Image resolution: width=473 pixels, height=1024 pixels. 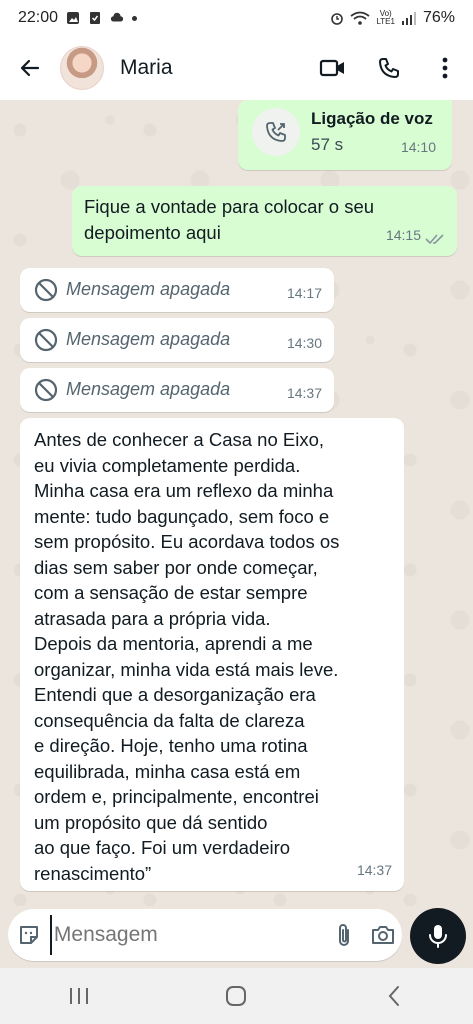 I want to click on camera-icon, so click(x=382, y=935).